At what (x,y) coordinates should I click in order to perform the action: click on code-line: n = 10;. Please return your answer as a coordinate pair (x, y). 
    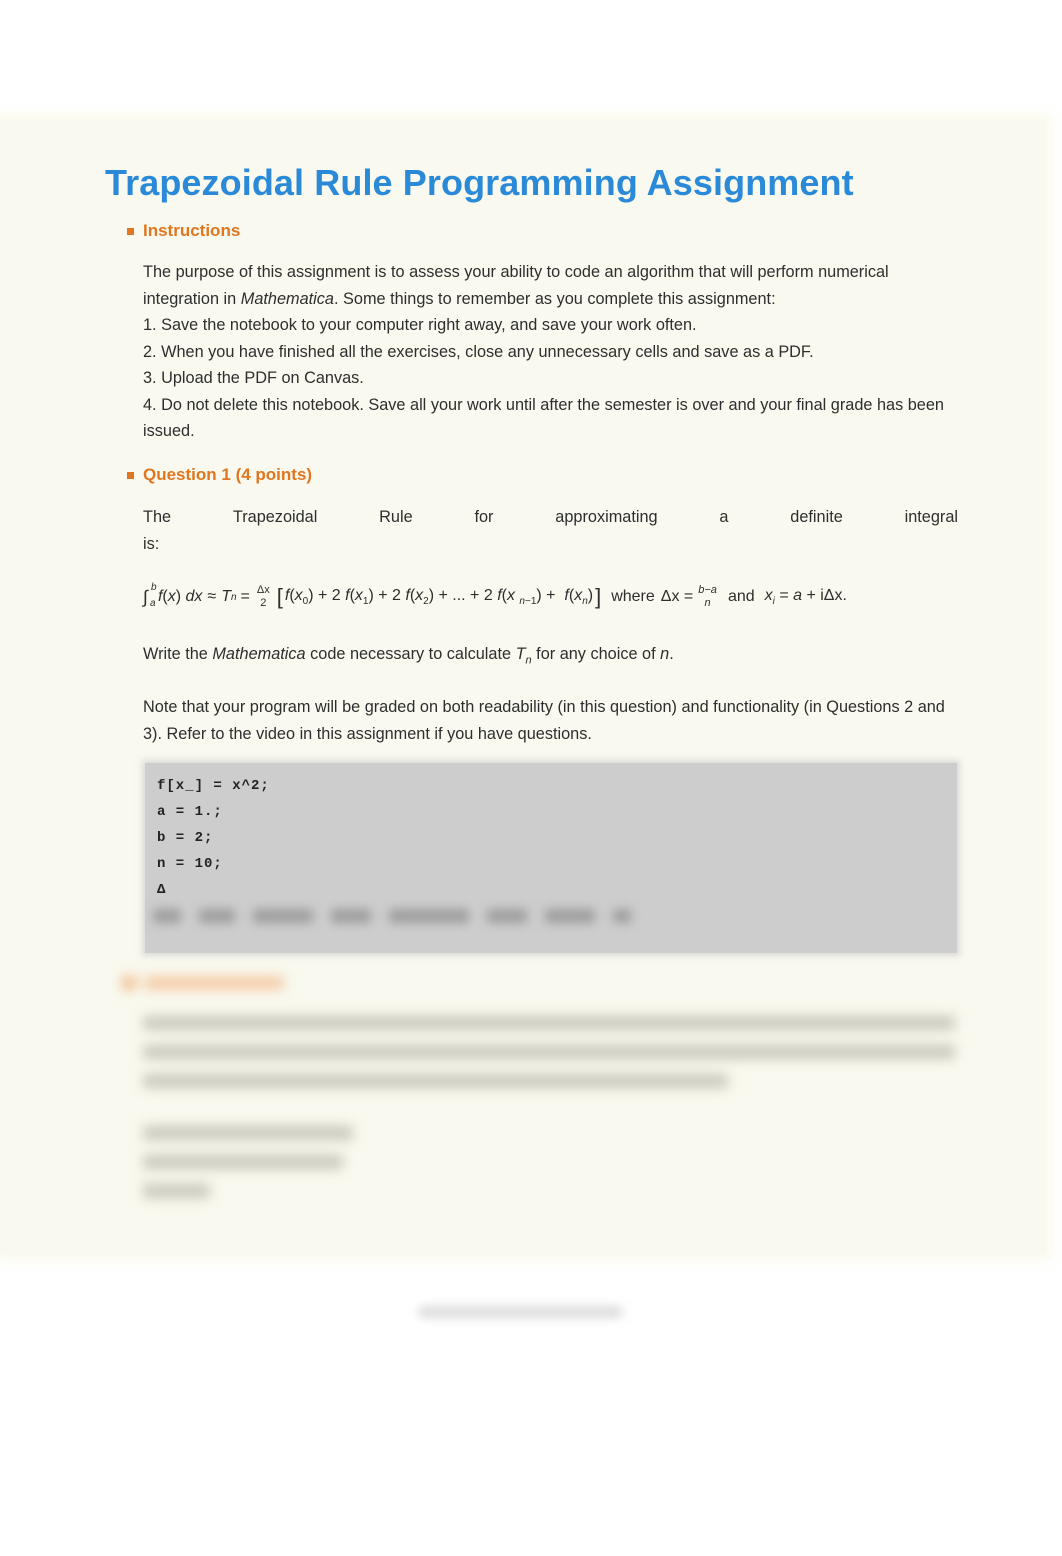
    Looking at the image, I should click on (551, 866).